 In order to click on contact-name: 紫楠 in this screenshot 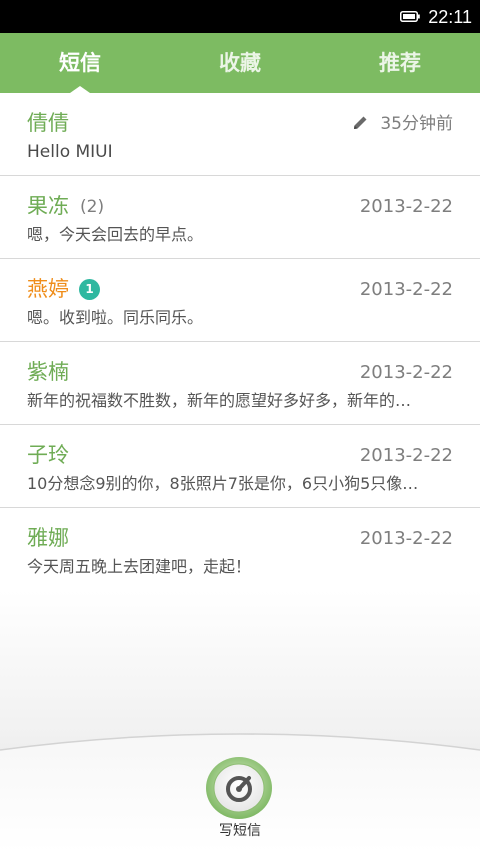, I will do `click(48, 372)`.